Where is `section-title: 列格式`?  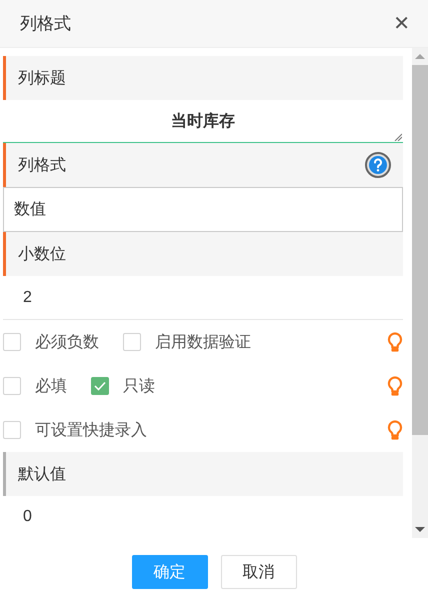 section-title: 列格式 is located at coordinates (42, 166).